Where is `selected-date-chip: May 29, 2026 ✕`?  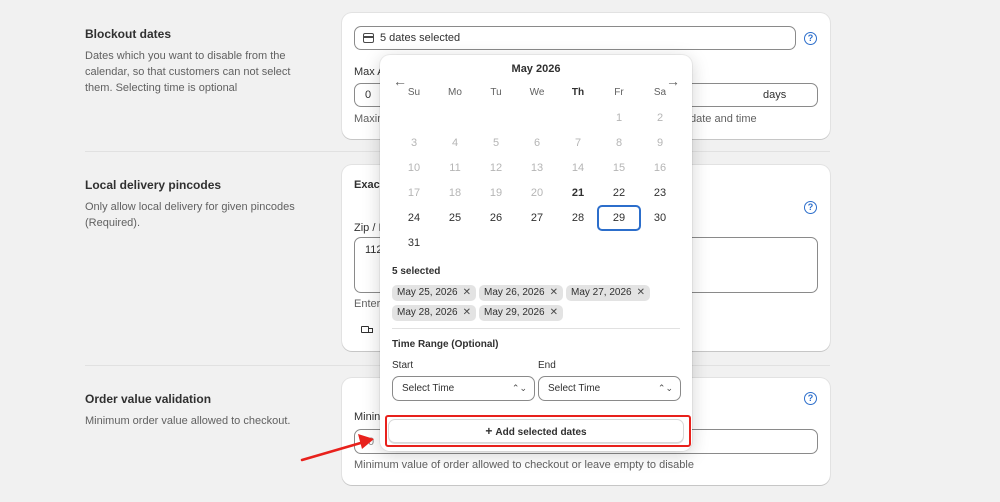 selected-date-chip: May 29, 2026 ✕ is located at coordinates (521, 313).